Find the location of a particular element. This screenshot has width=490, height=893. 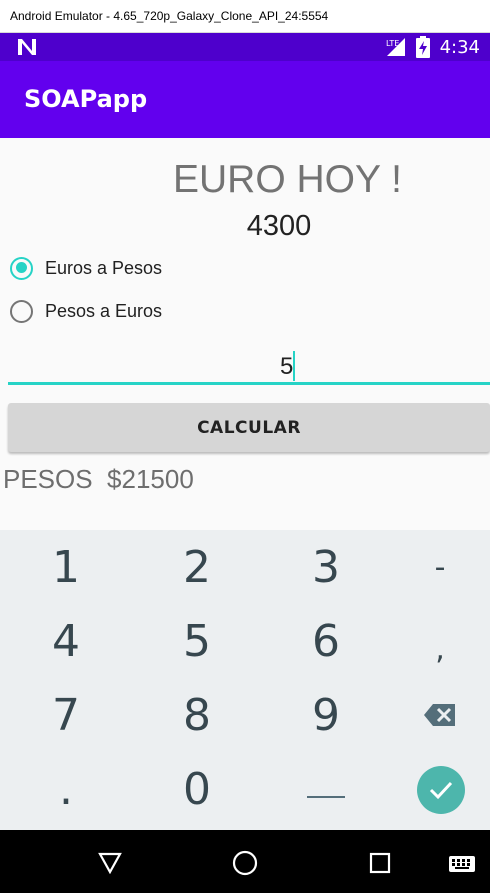

navigation-bar is located at coordinates (245, 861).